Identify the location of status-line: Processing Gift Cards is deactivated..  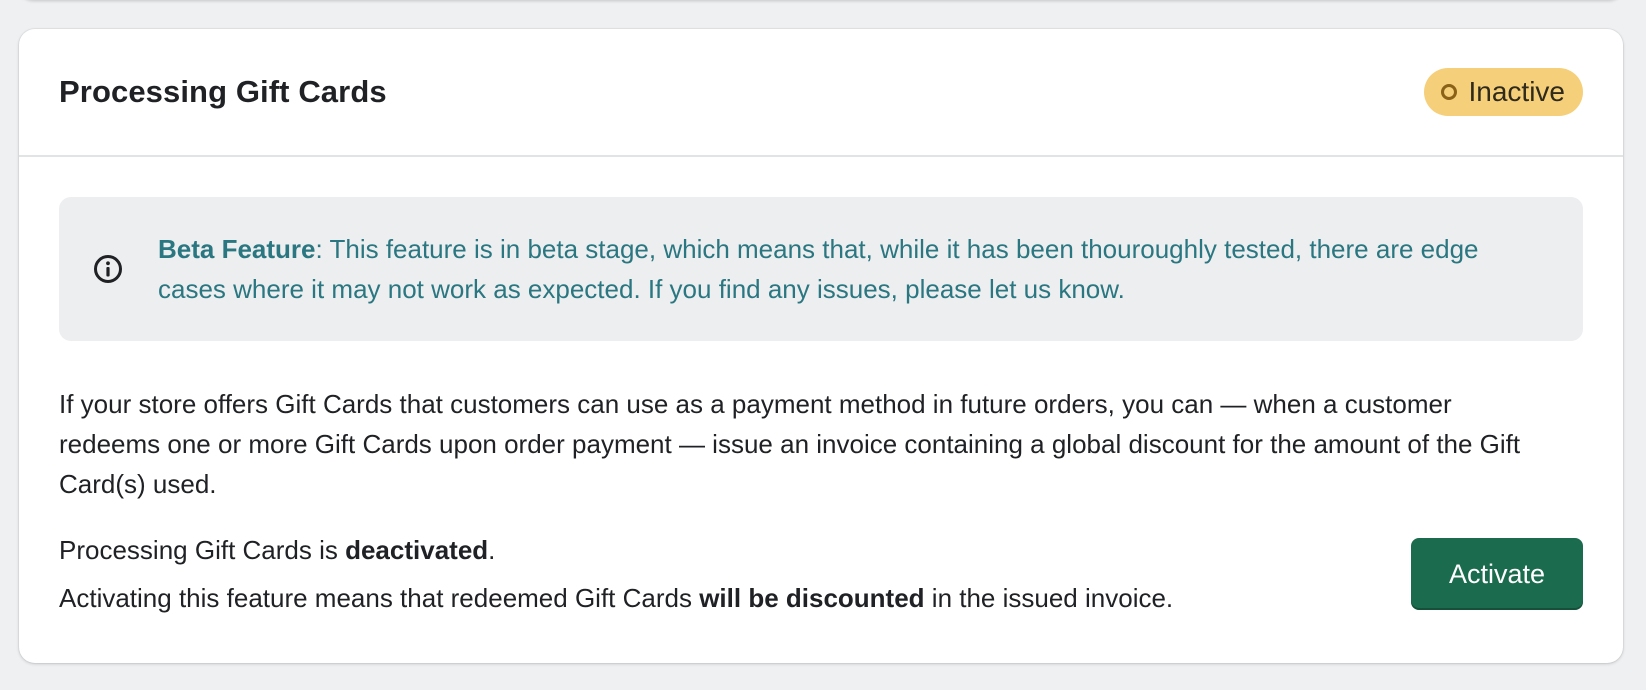
(616, 550).